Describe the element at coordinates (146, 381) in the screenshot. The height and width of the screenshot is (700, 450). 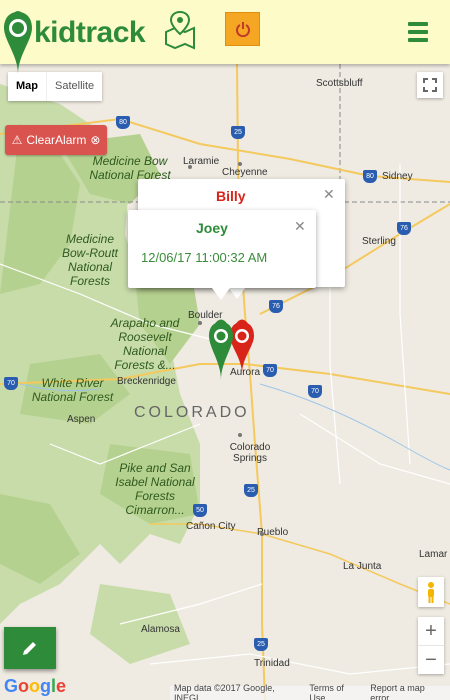
I see `city-label: Breckenridge` at that location.